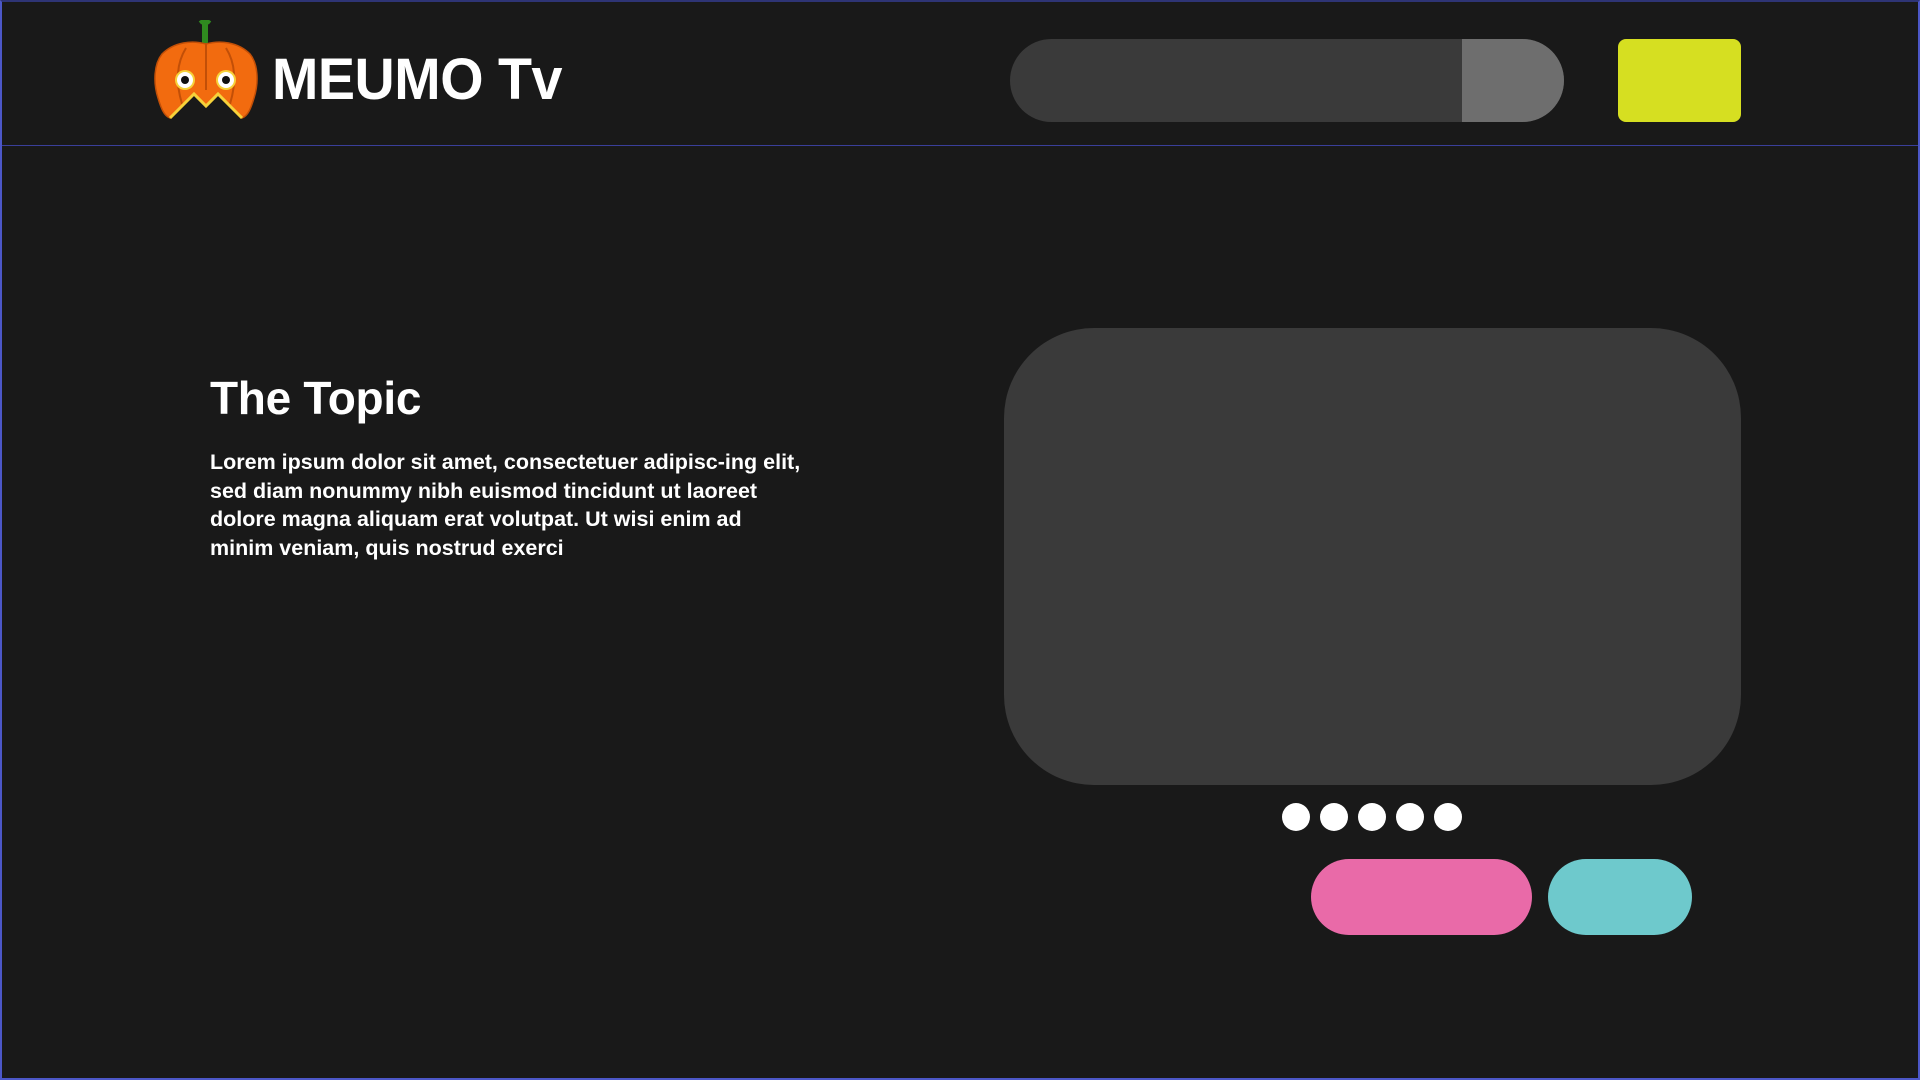  I want to click on search-input, so click(1236, 80).